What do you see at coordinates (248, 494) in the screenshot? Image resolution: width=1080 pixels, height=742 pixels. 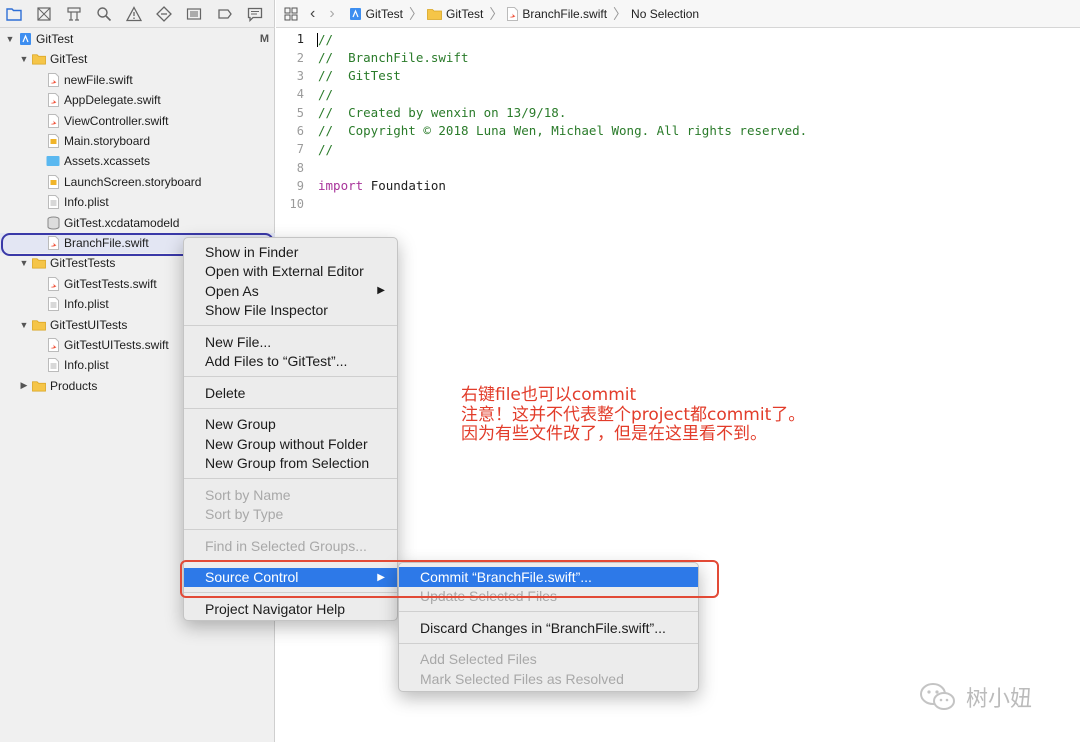 I see `menu-item-label: Sort by Name` at bounding box center [248, 494].